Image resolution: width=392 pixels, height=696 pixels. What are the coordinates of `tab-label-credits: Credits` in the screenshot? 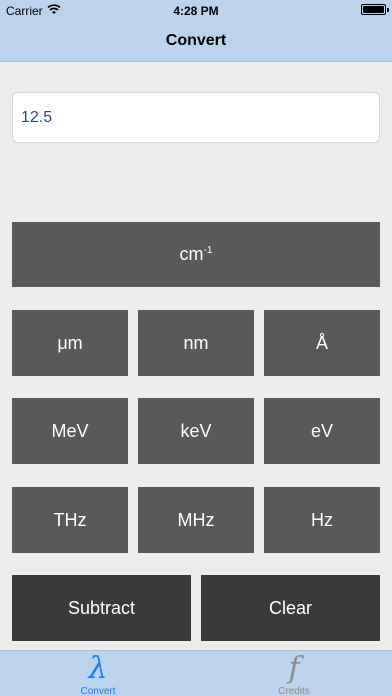 It's located at (294, 691).